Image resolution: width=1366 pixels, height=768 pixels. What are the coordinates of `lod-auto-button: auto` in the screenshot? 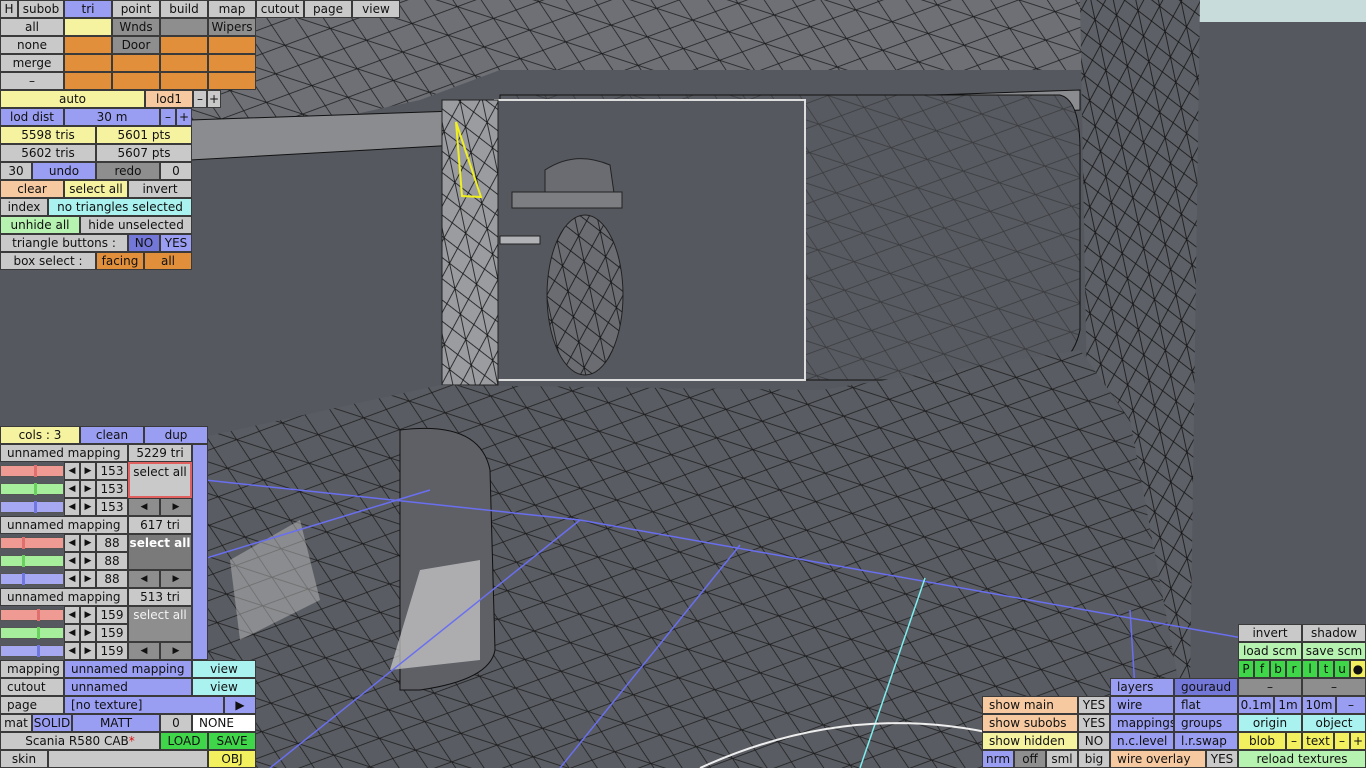 It's located at (72, 99).